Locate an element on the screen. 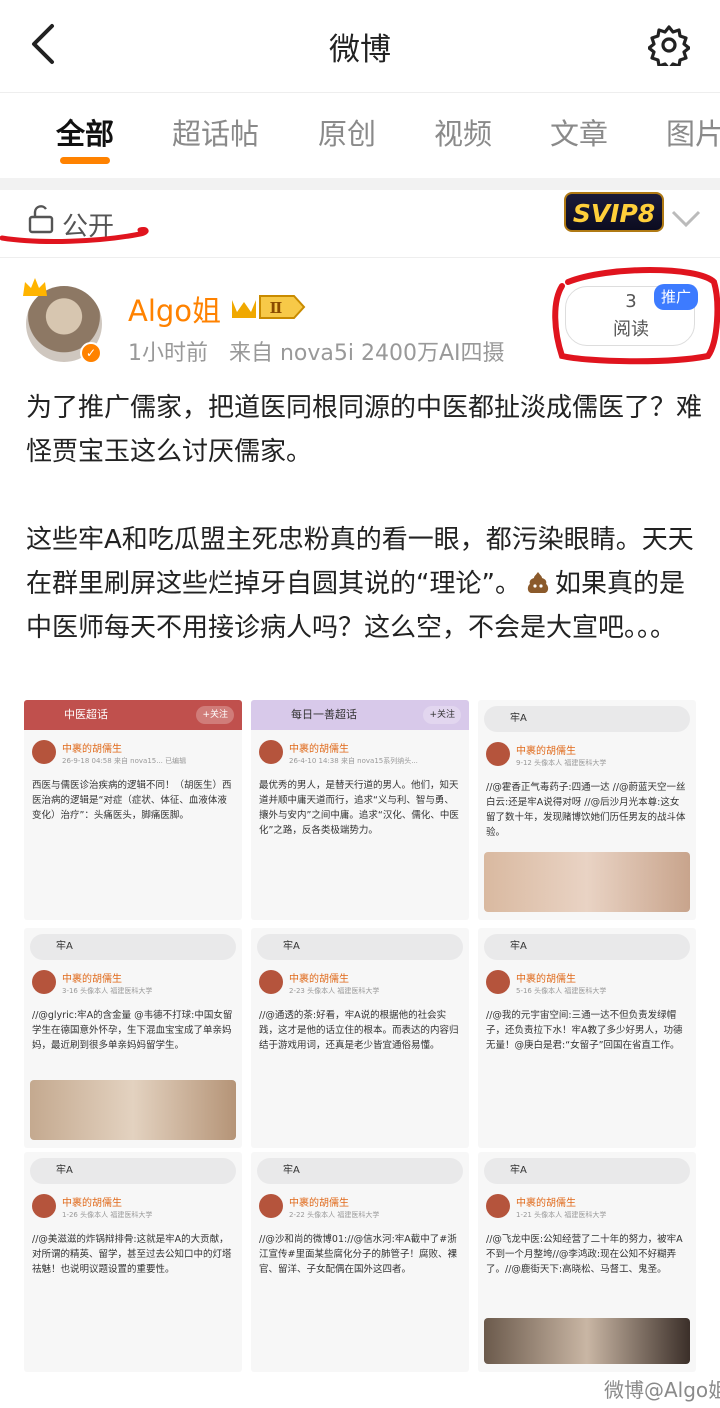 The width and height of the screenshot is (720, 1408). grid-image-7-sub: 1-26 头像本人 福建医科大学 is located at coordinates (107, 1215).